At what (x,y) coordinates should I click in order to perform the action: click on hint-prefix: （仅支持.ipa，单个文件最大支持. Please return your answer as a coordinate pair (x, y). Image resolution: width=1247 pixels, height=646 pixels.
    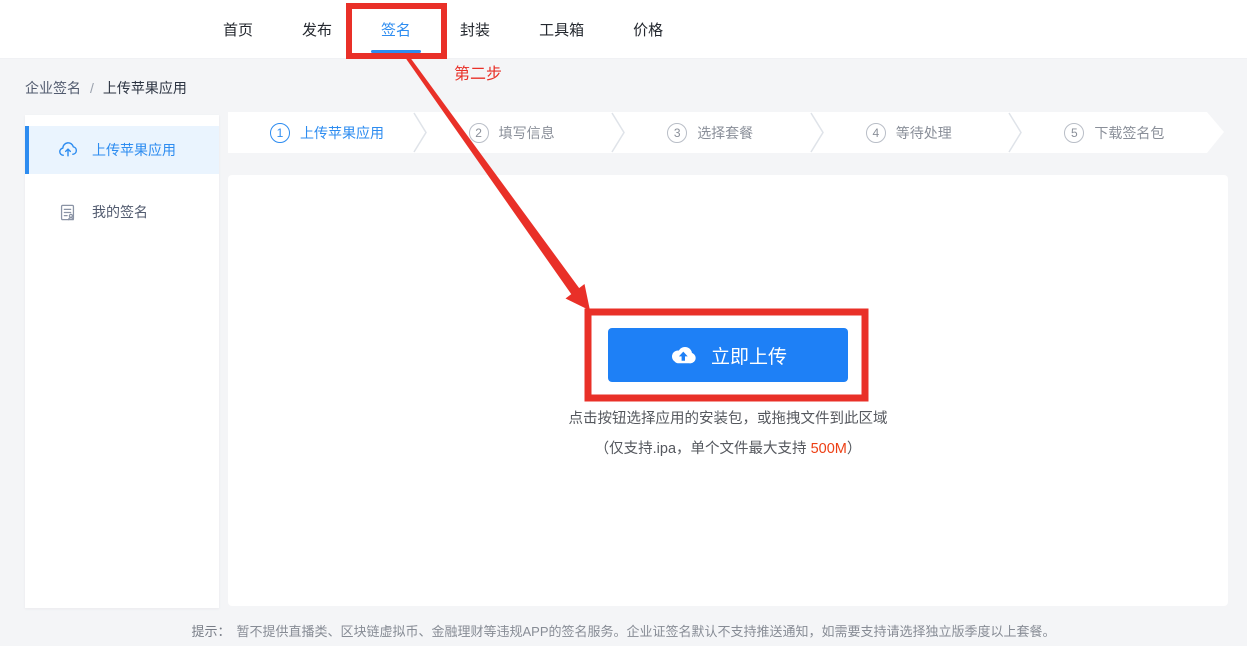
    Looking at the image, I should click on (702, 449).